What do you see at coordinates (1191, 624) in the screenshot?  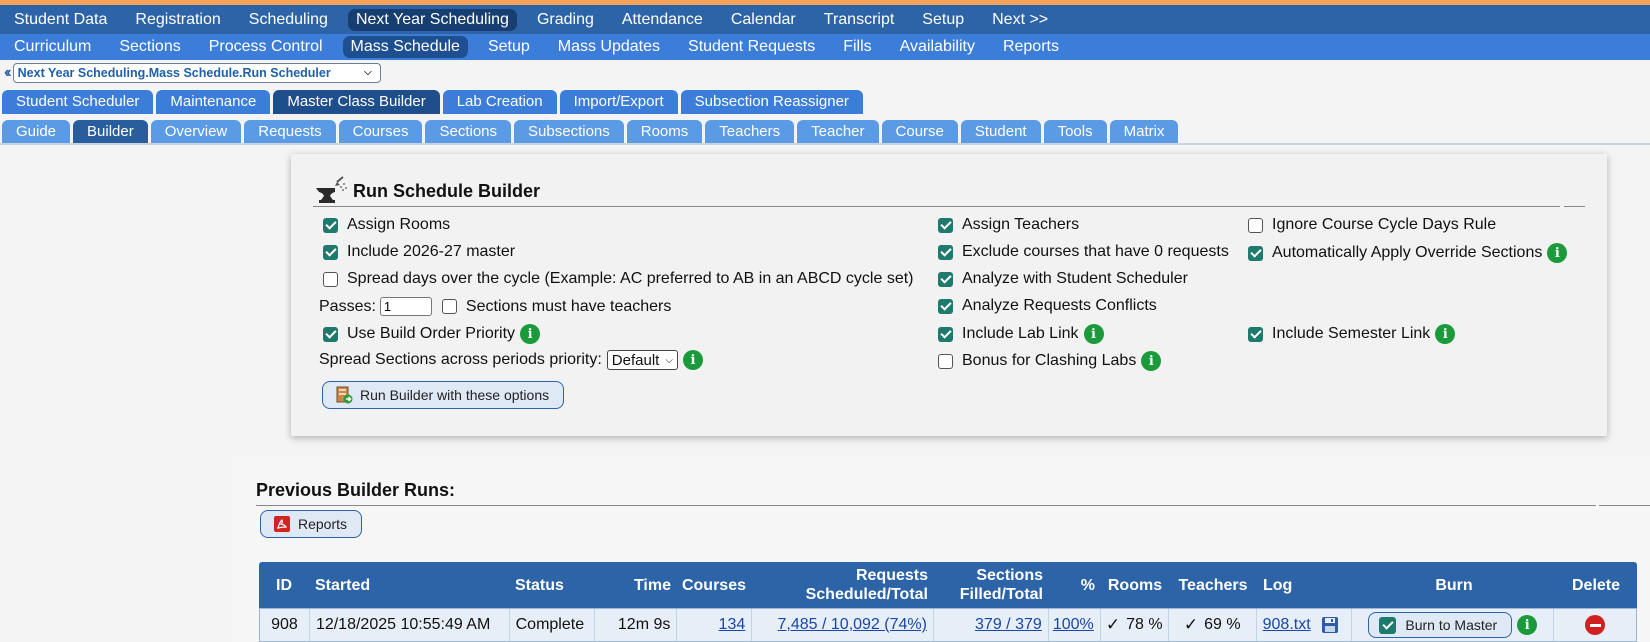 I see `checkmark-icon: ✓` at bounding box center [1191, 624].